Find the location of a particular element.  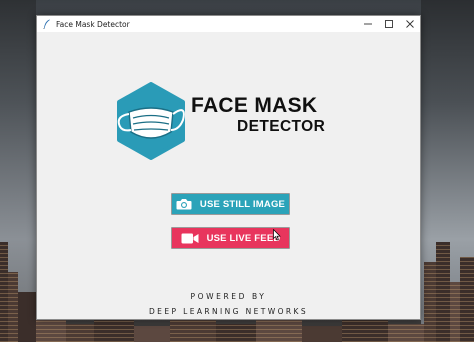

window-controls is located at coordinates (388, 24).